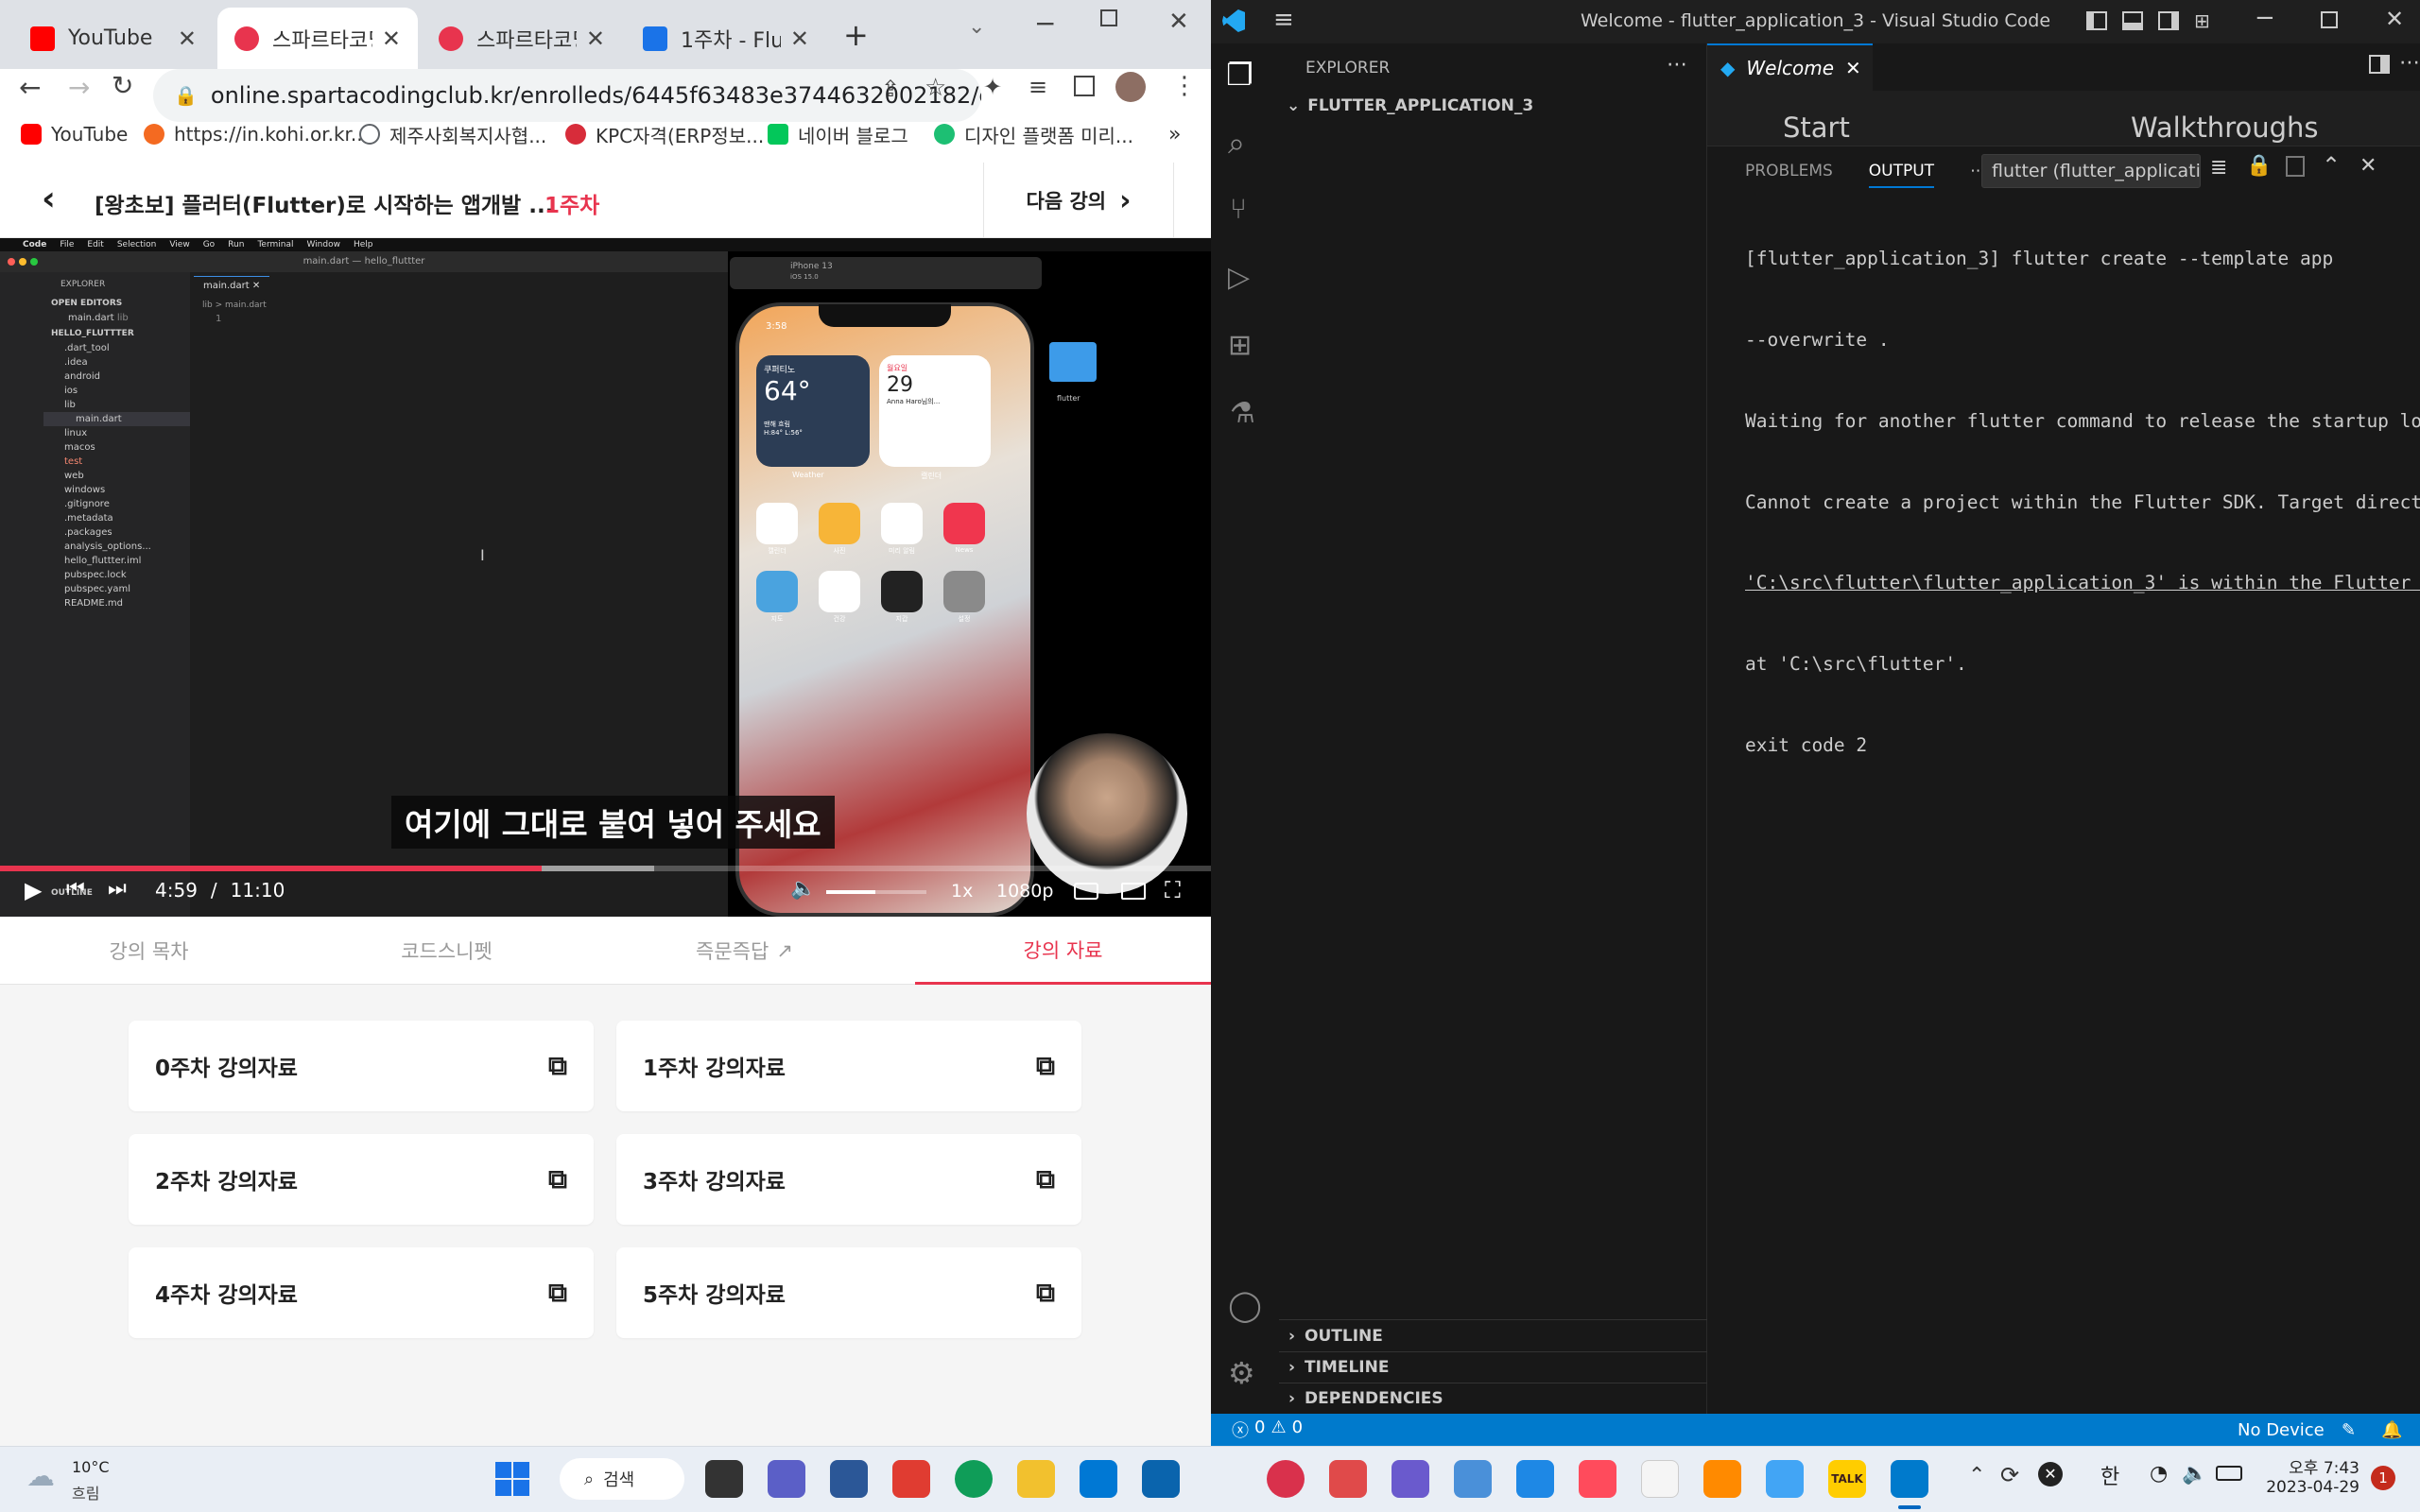  What do you see at coordinates (1184, 86) in the screenshot?
I see `kebab-menu-icon: ⋮` at bounding box center [1184, 86].